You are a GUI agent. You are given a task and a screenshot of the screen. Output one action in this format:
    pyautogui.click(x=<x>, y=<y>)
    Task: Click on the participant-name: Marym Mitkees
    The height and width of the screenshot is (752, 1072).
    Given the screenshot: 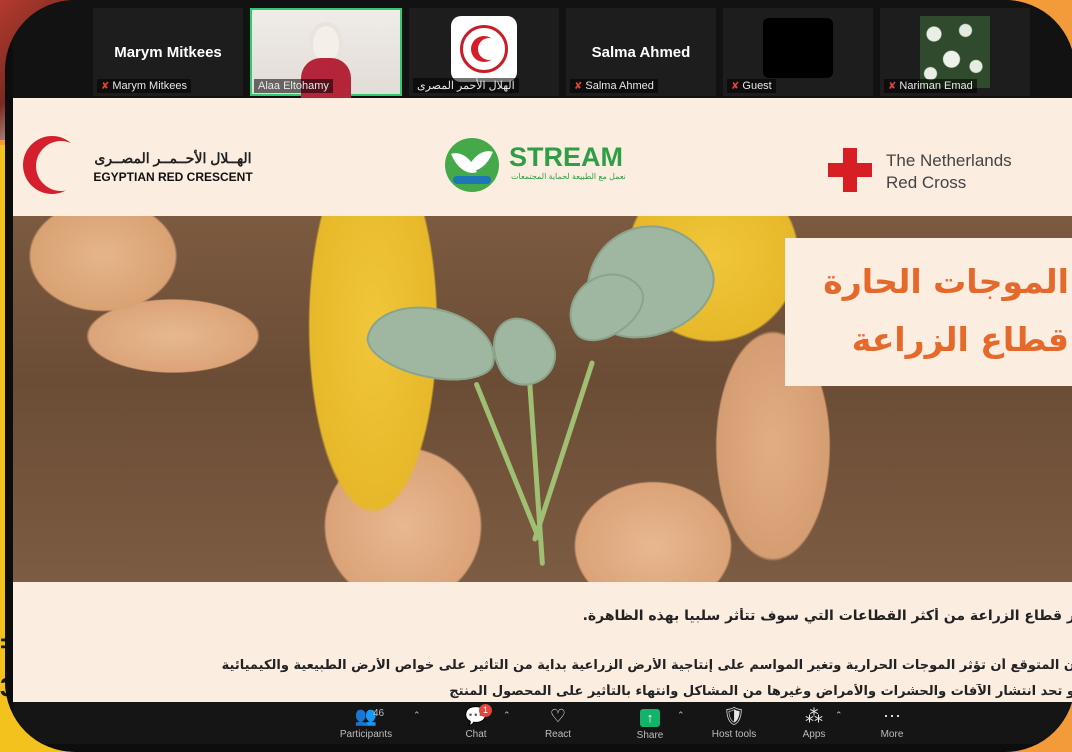 What is the action you would take?
    pyautogui.click(x=168, y=52)
    